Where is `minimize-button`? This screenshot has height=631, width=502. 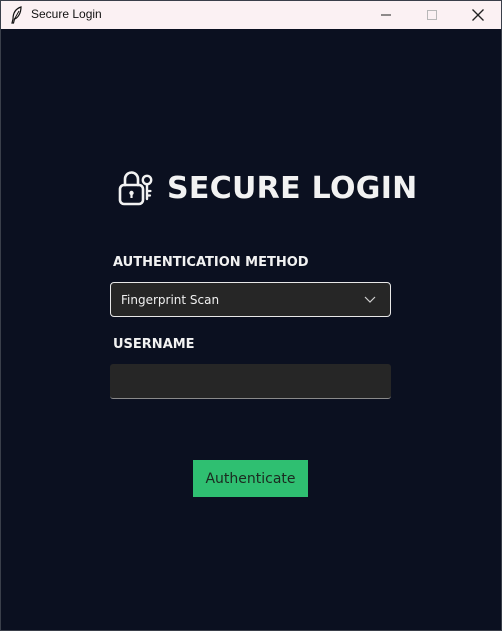 minimize-button is located at coordinates (386, 15).